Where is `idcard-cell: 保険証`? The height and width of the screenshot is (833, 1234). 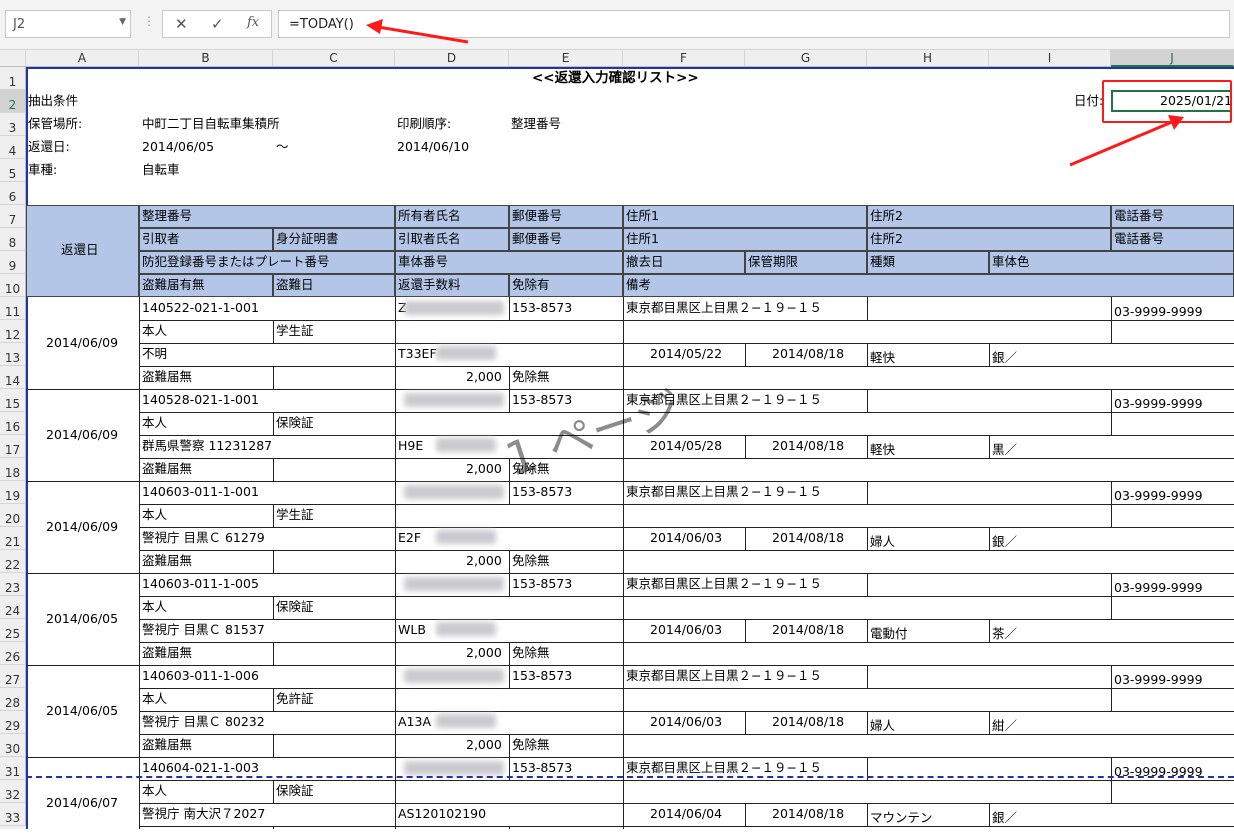 idcard-cell: 保険証 is located at coordinates (295, 791).